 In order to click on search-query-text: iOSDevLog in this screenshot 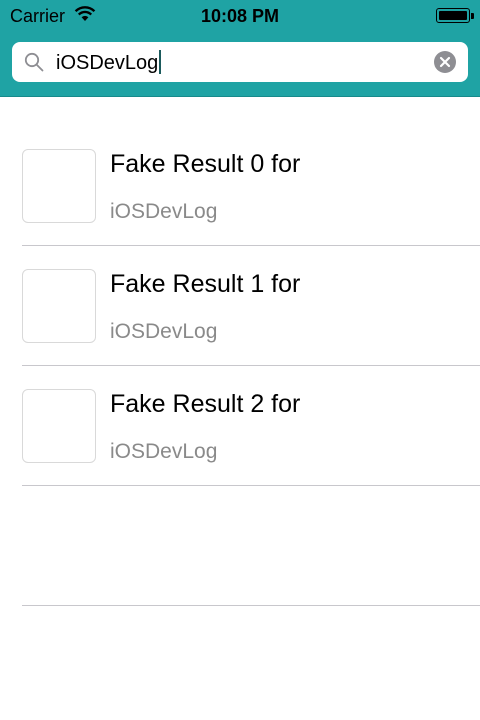, I will do `click(107, 63)`.